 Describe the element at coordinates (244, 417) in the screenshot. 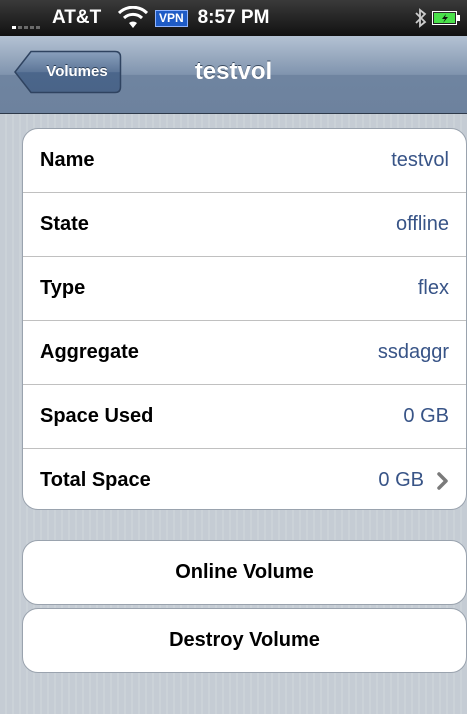

I see `detail-row-space-used: Space Used 0 GB` at that location.